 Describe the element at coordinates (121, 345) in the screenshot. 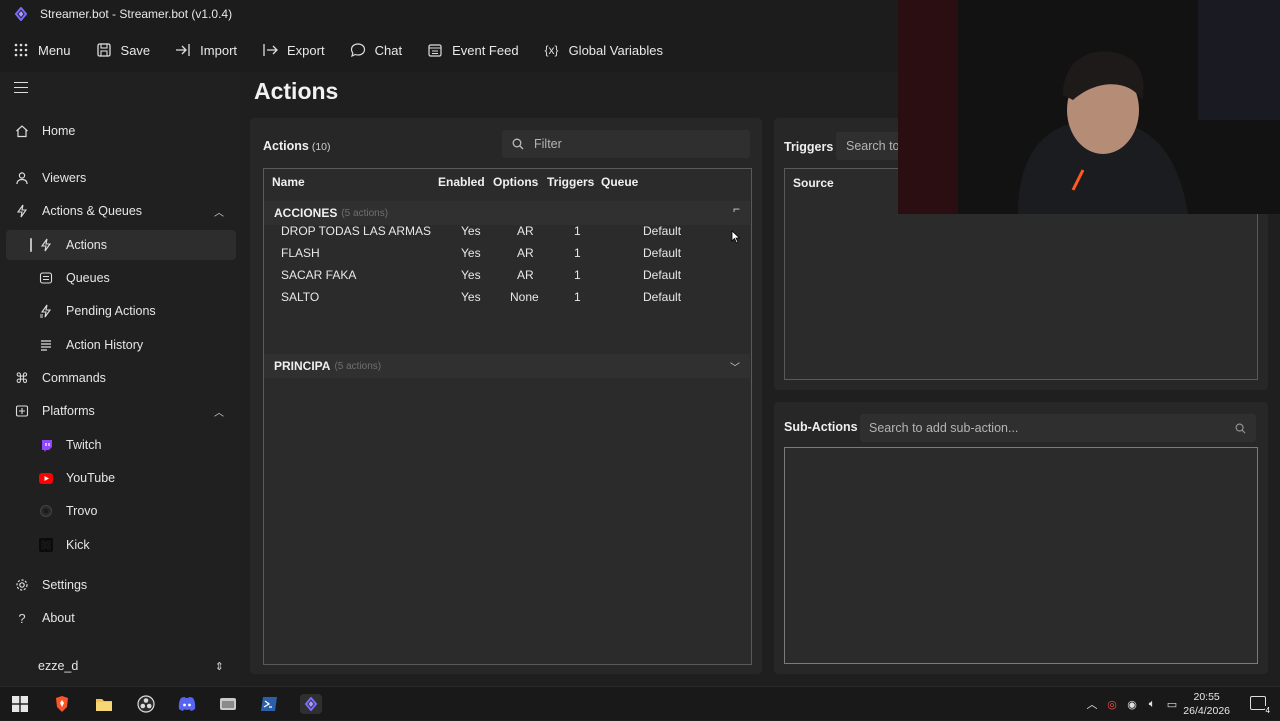

I see `sidebar-item-action-history: Action History` at that location.